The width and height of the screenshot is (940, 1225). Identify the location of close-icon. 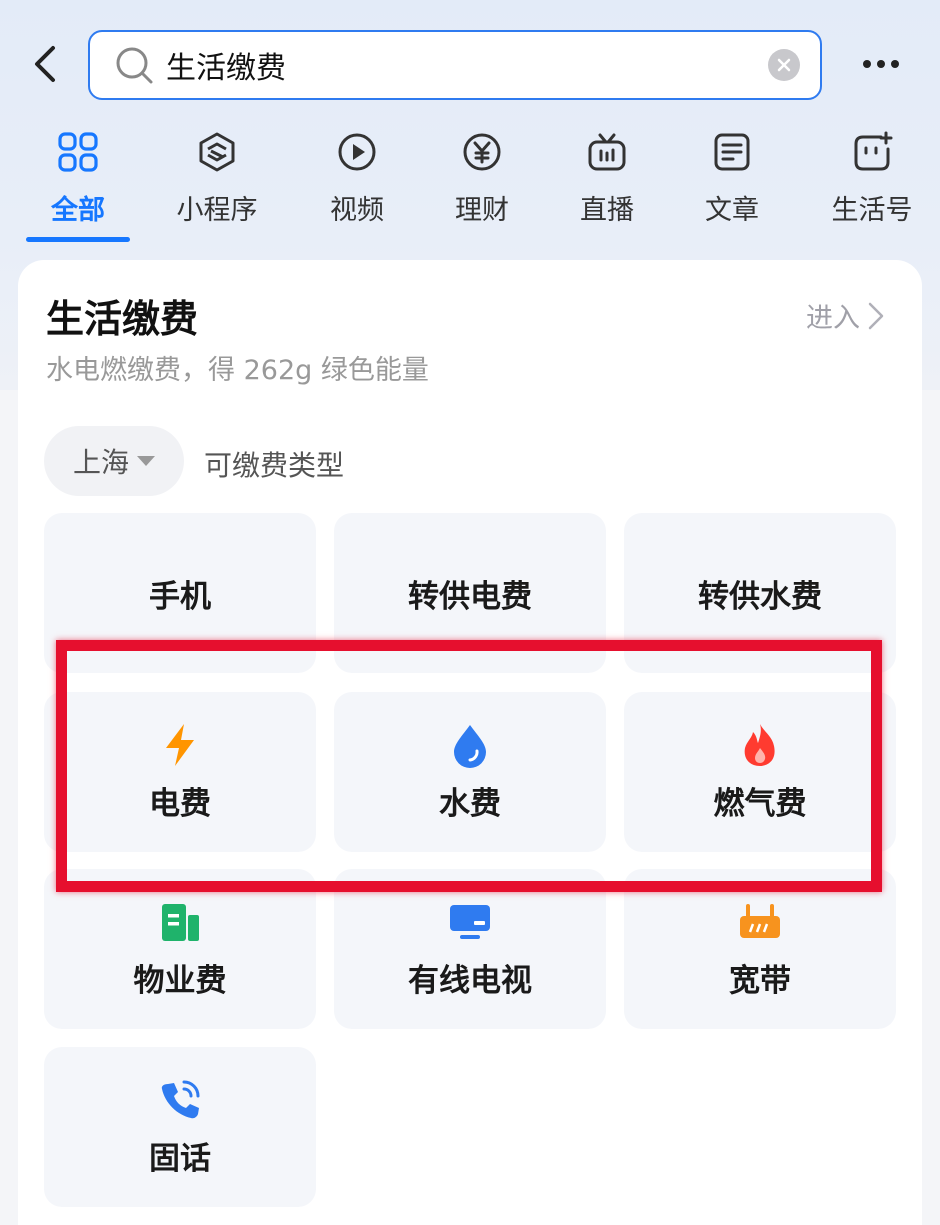
(784, 65).